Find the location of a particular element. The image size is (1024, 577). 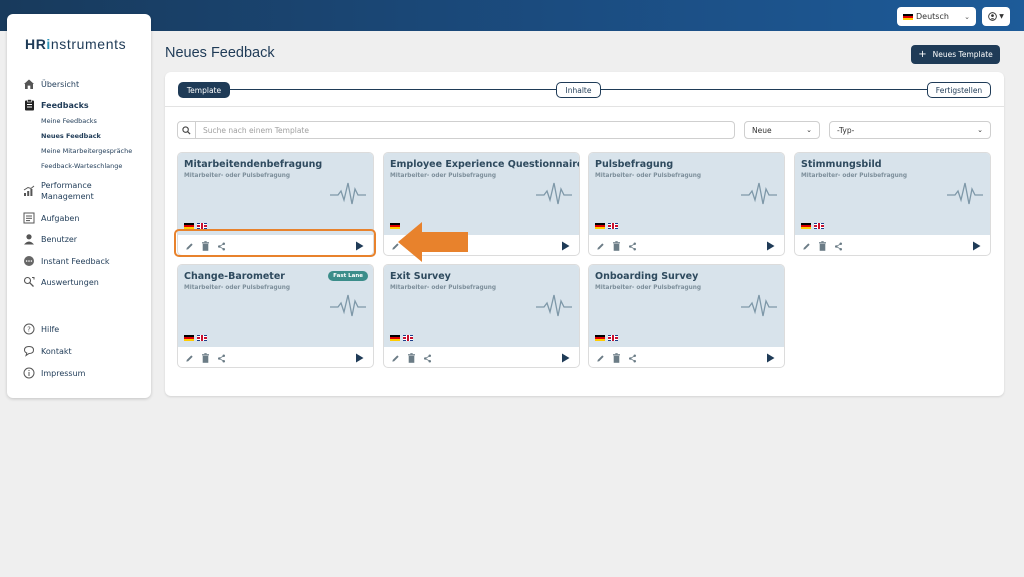

user-icon is located at coordinates (29, 239).